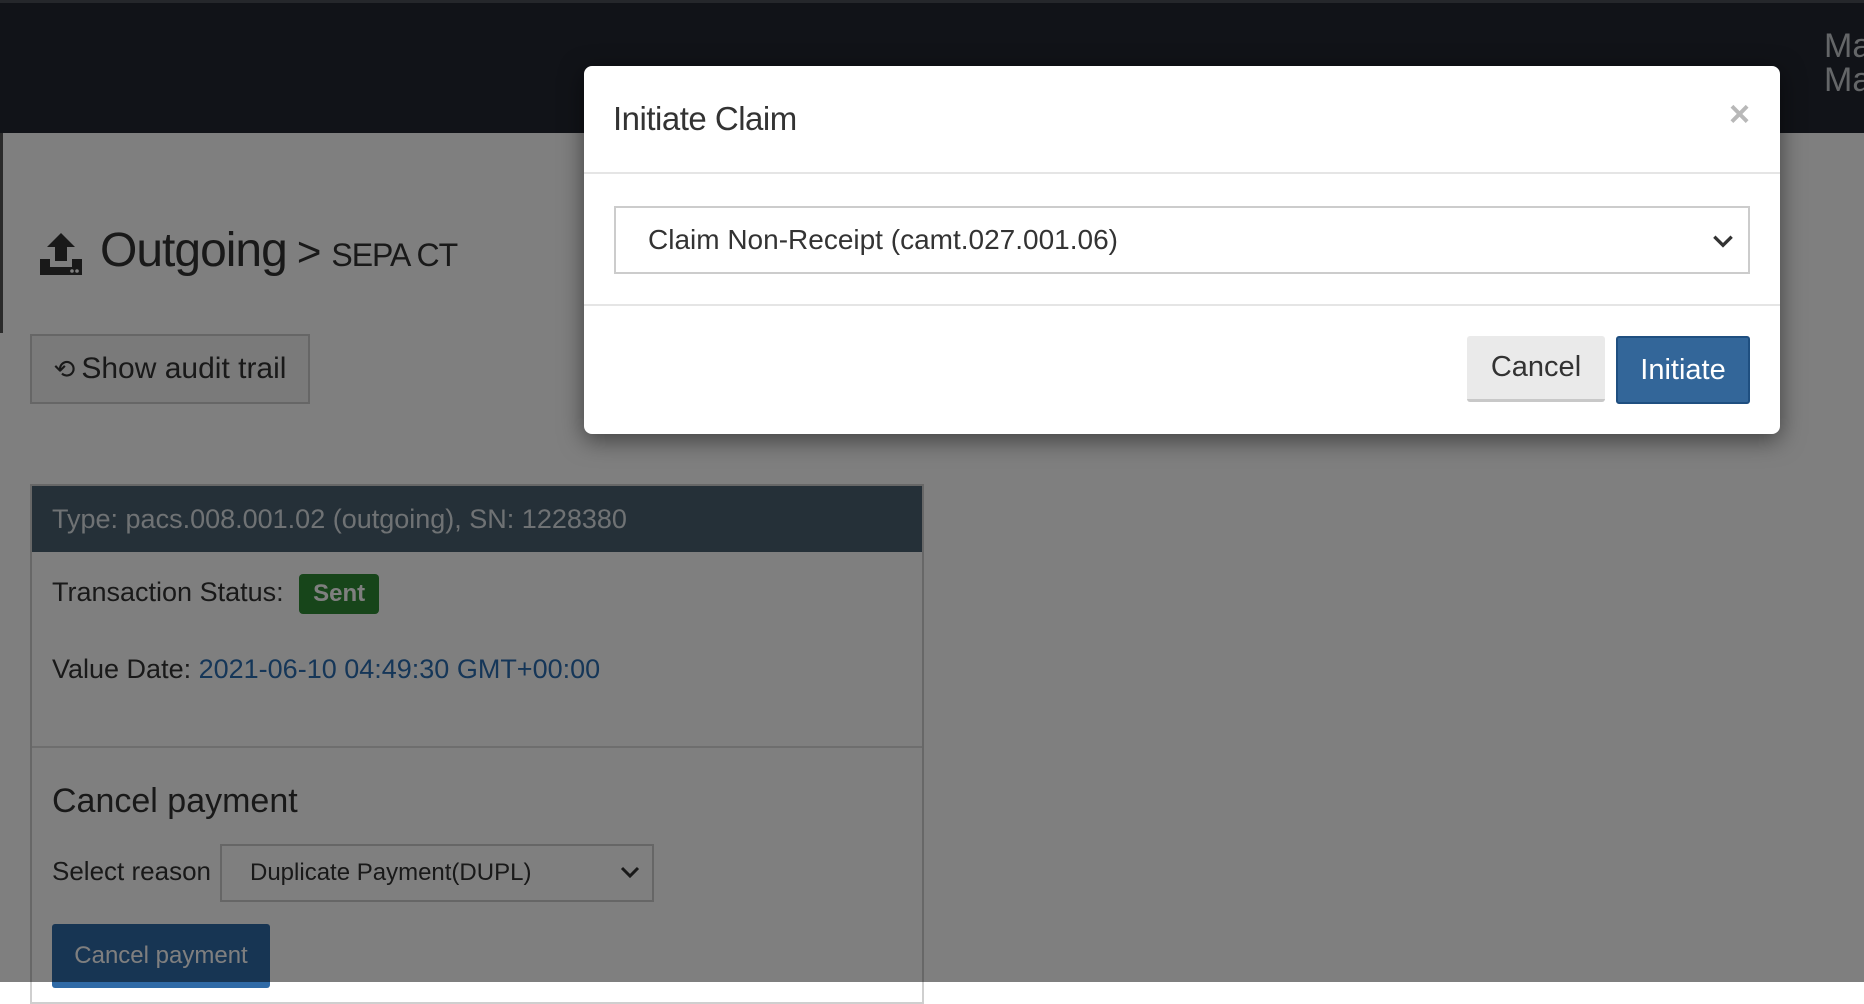 The image size is (1864, 1004). Describe the element at coordinates (1739, 114) in the screenshot. I see `close-icon: ×` at that location.